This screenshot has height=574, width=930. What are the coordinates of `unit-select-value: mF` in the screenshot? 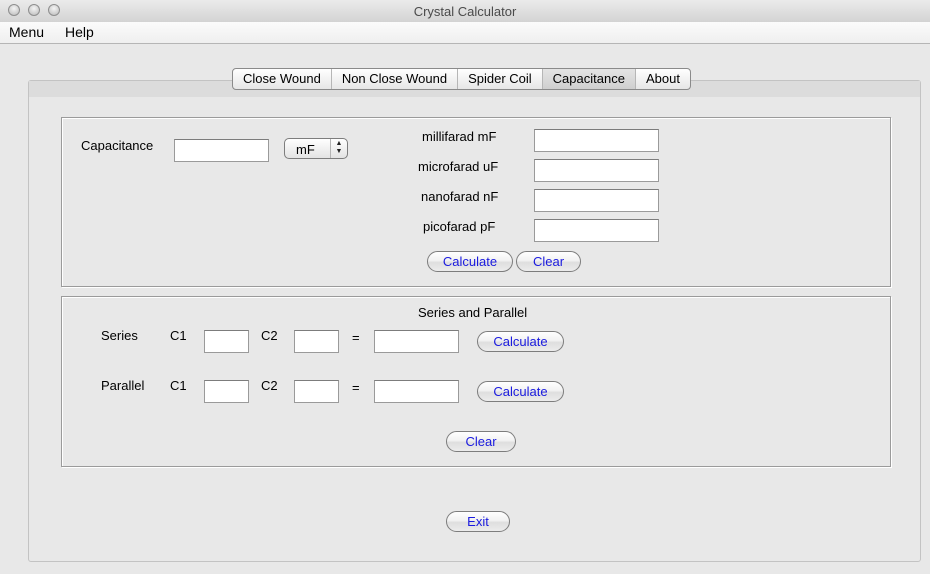 It's located at (305, 149).